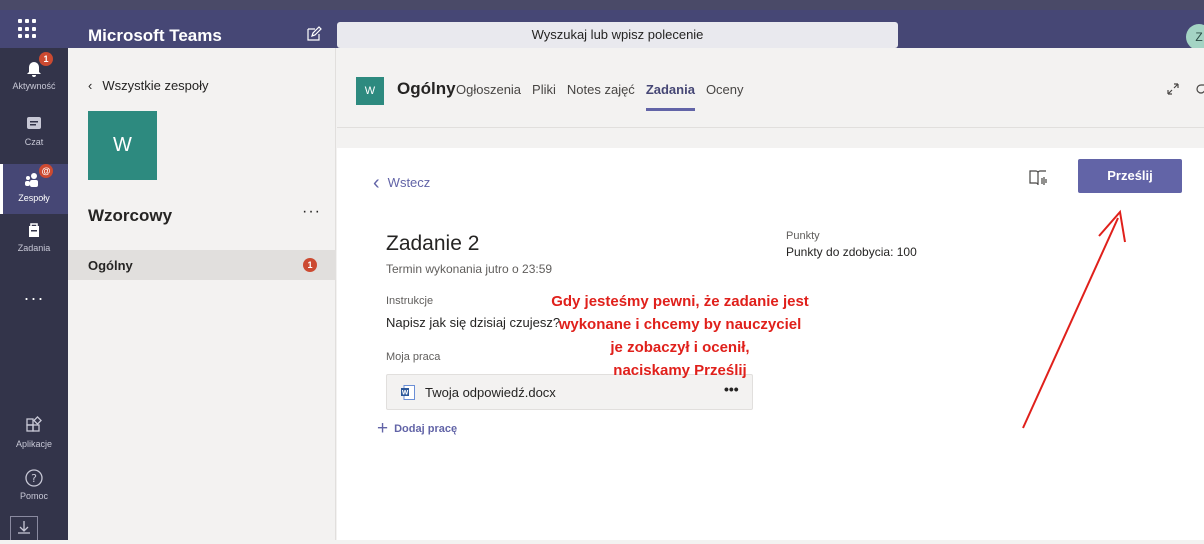 The height and width of the screenshot is (544, 1204). Describe the element at coordinates (34, 230) in the screenshot. I see `assignments-icon` at that location.